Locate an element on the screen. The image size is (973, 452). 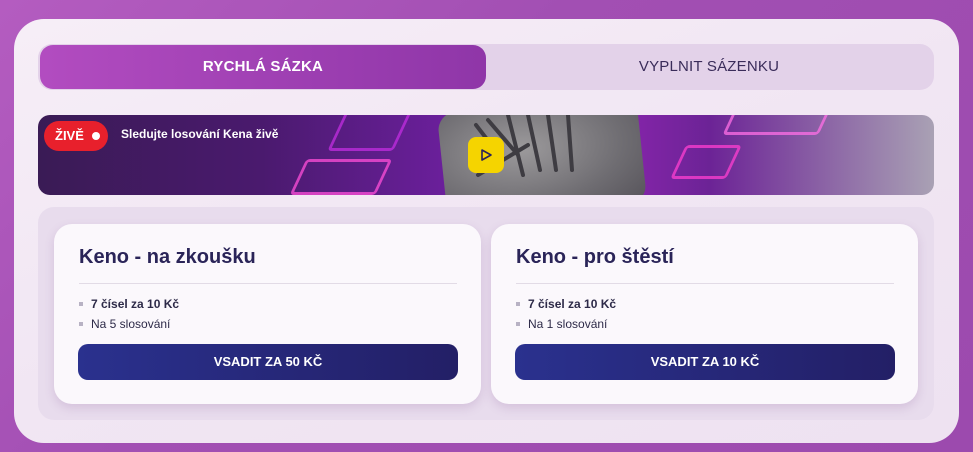
offer-title: Keno - pro štěstí is located at coordinates (595, 257).